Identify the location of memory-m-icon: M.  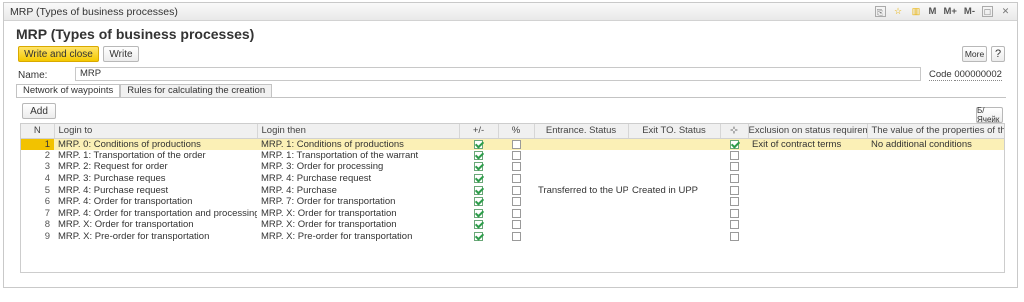
(933, 11).